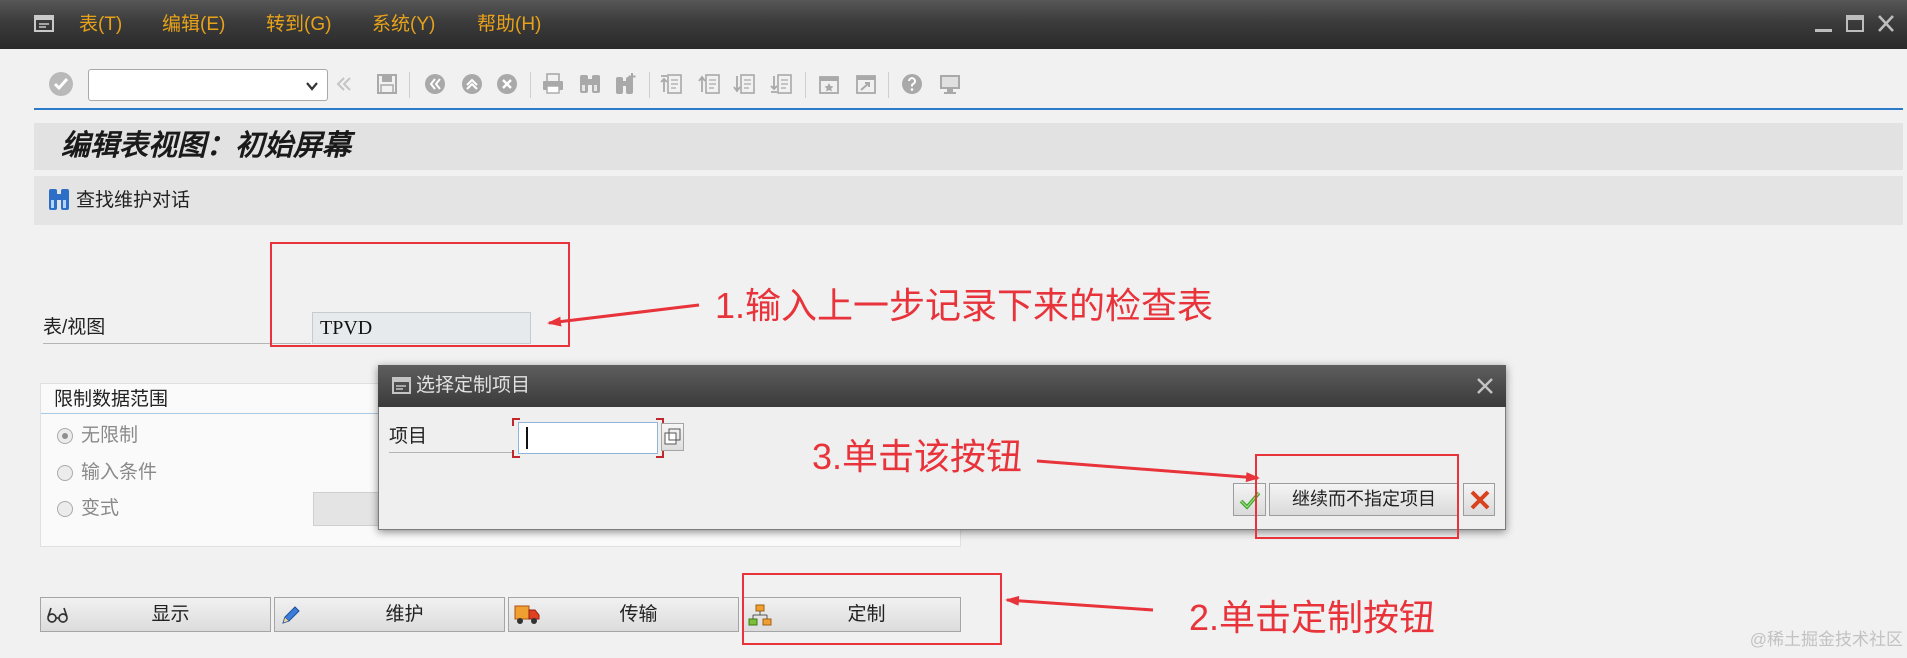 This screenshot has height=658, width=1907. Describe the element at coordinates (177, 329) in the screenshot. I see `table-view-label: 表/视图` at that location.